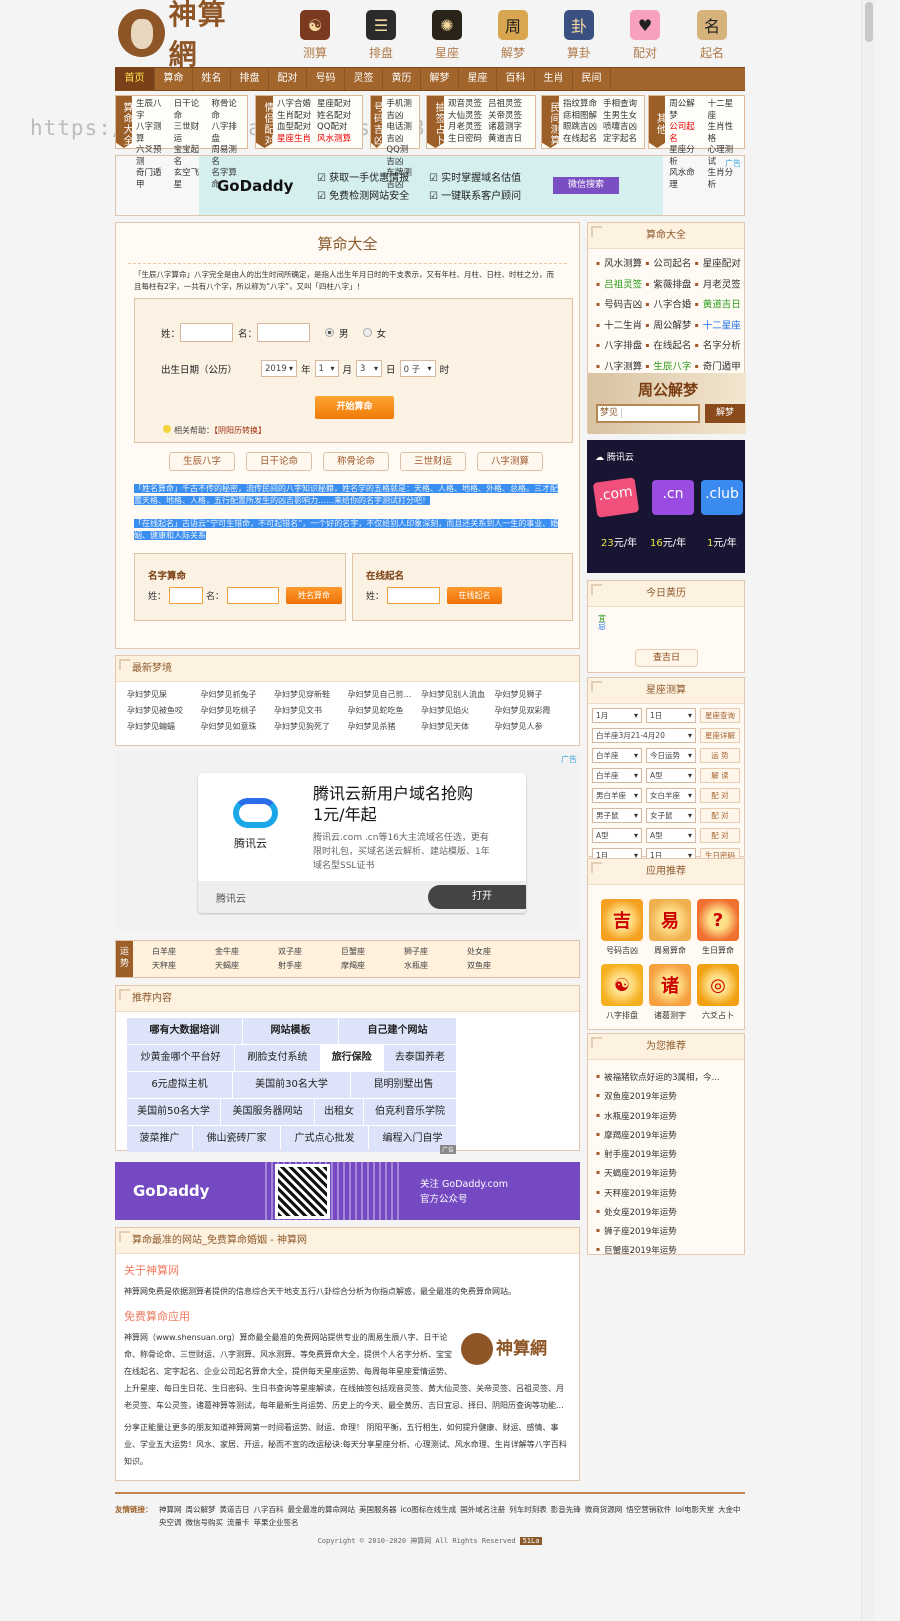 The height and width of the screenshot is (1621, 900). I want to click on submenu-link: 风水命理, so click(685, 179).